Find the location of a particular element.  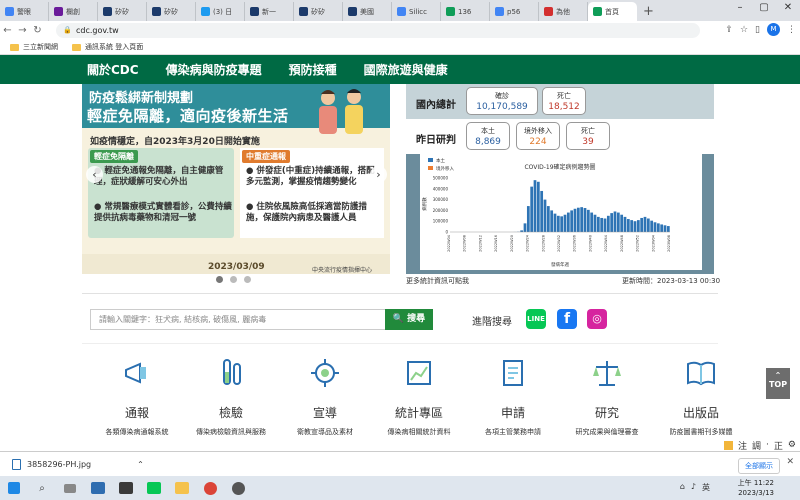

chart-x-label: 發病年週 is located at coordinates (560, 264).